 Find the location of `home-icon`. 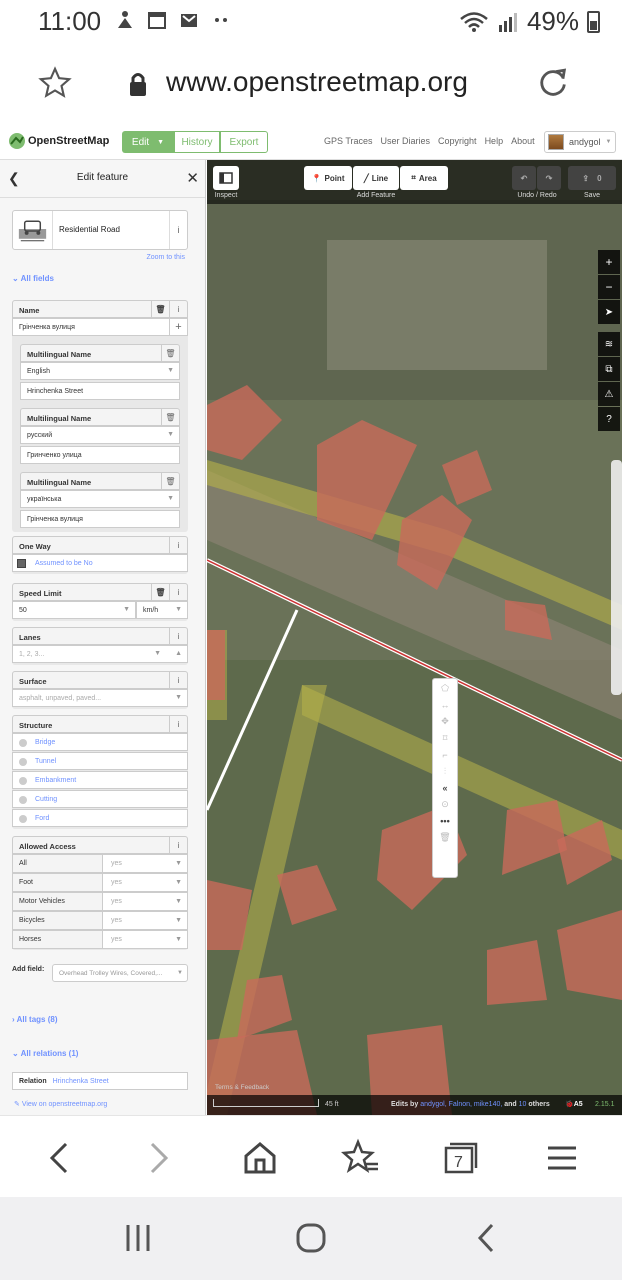

home-icon is located at coordinates (260, 1158).